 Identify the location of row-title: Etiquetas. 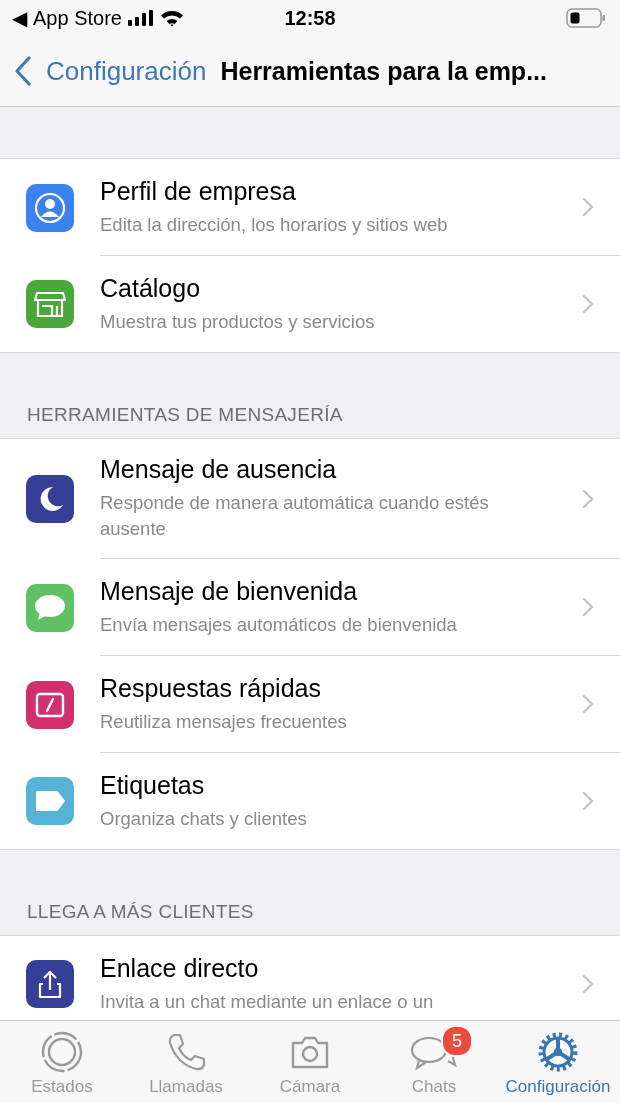
(153, 785).